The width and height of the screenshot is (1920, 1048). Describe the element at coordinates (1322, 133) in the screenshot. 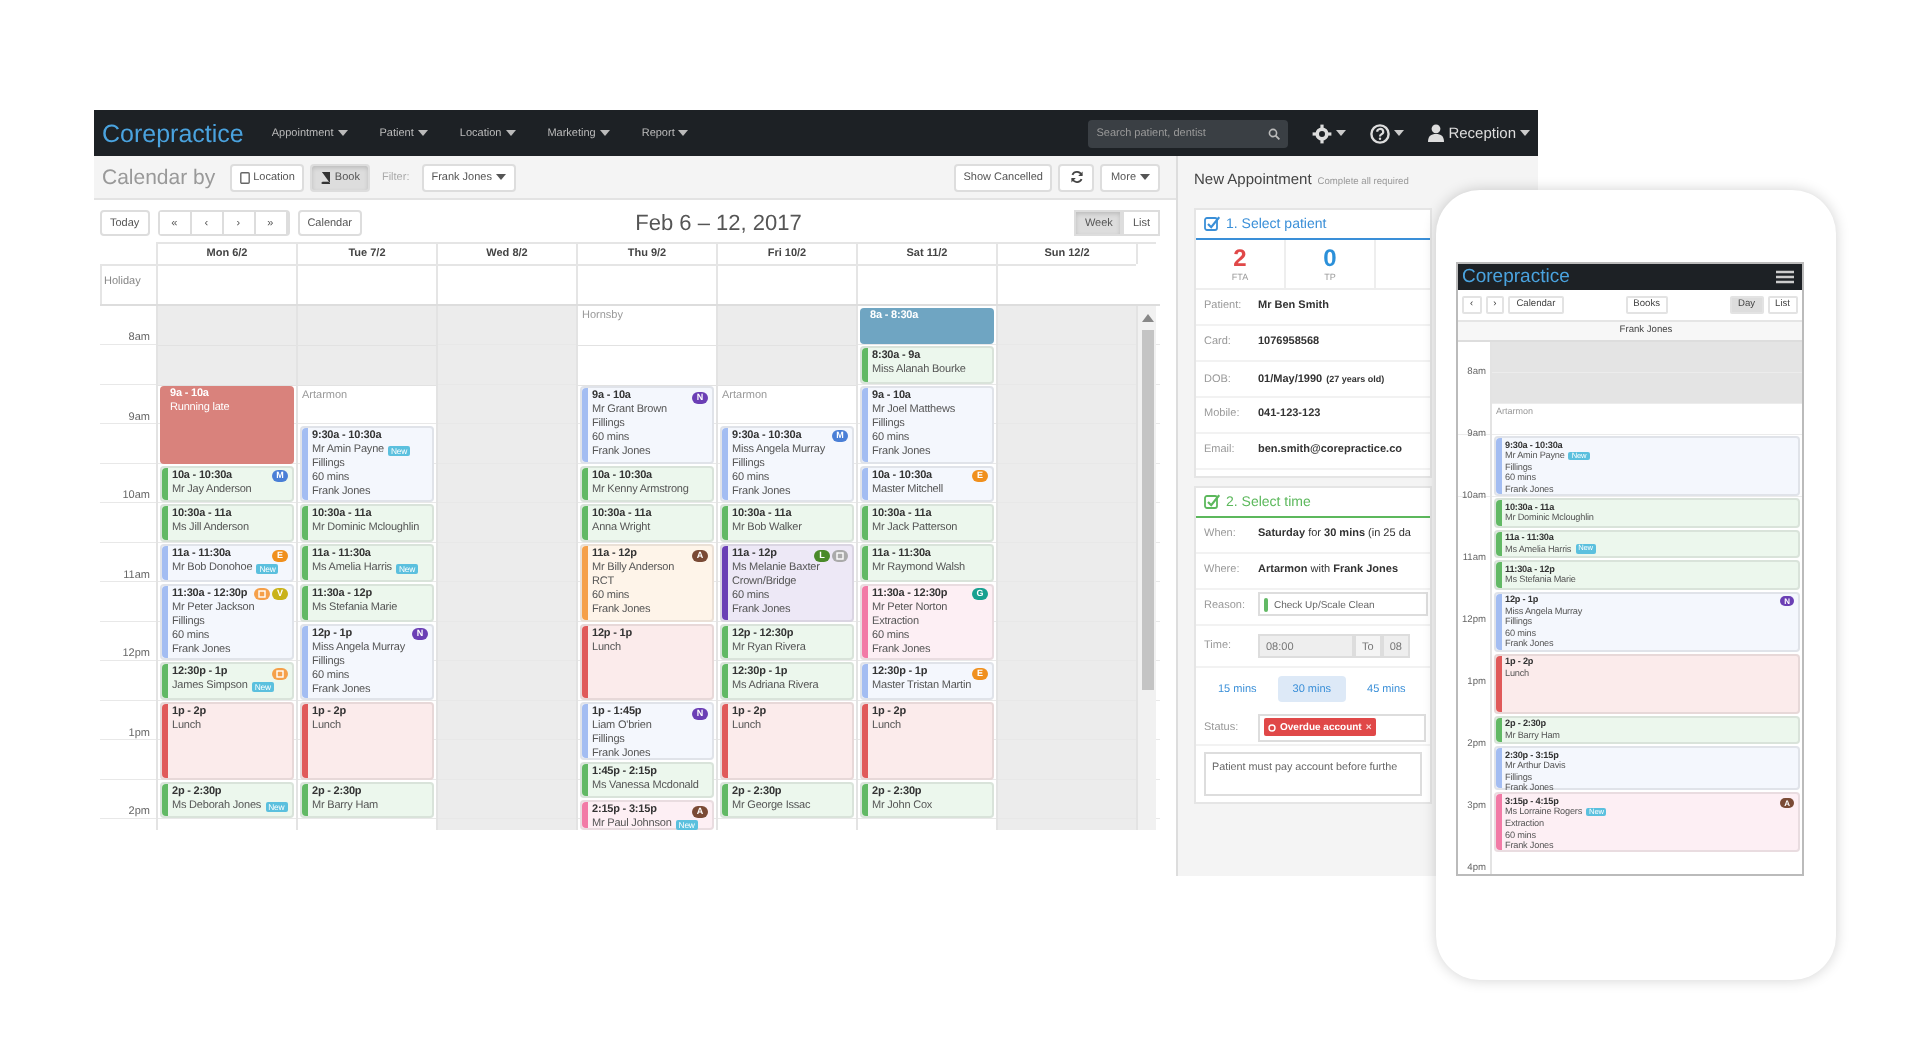

I see `settings-icon` at that location.